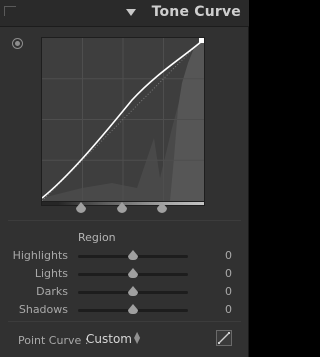  I want to click on point-curve-edit-icon, so click(224, 338).